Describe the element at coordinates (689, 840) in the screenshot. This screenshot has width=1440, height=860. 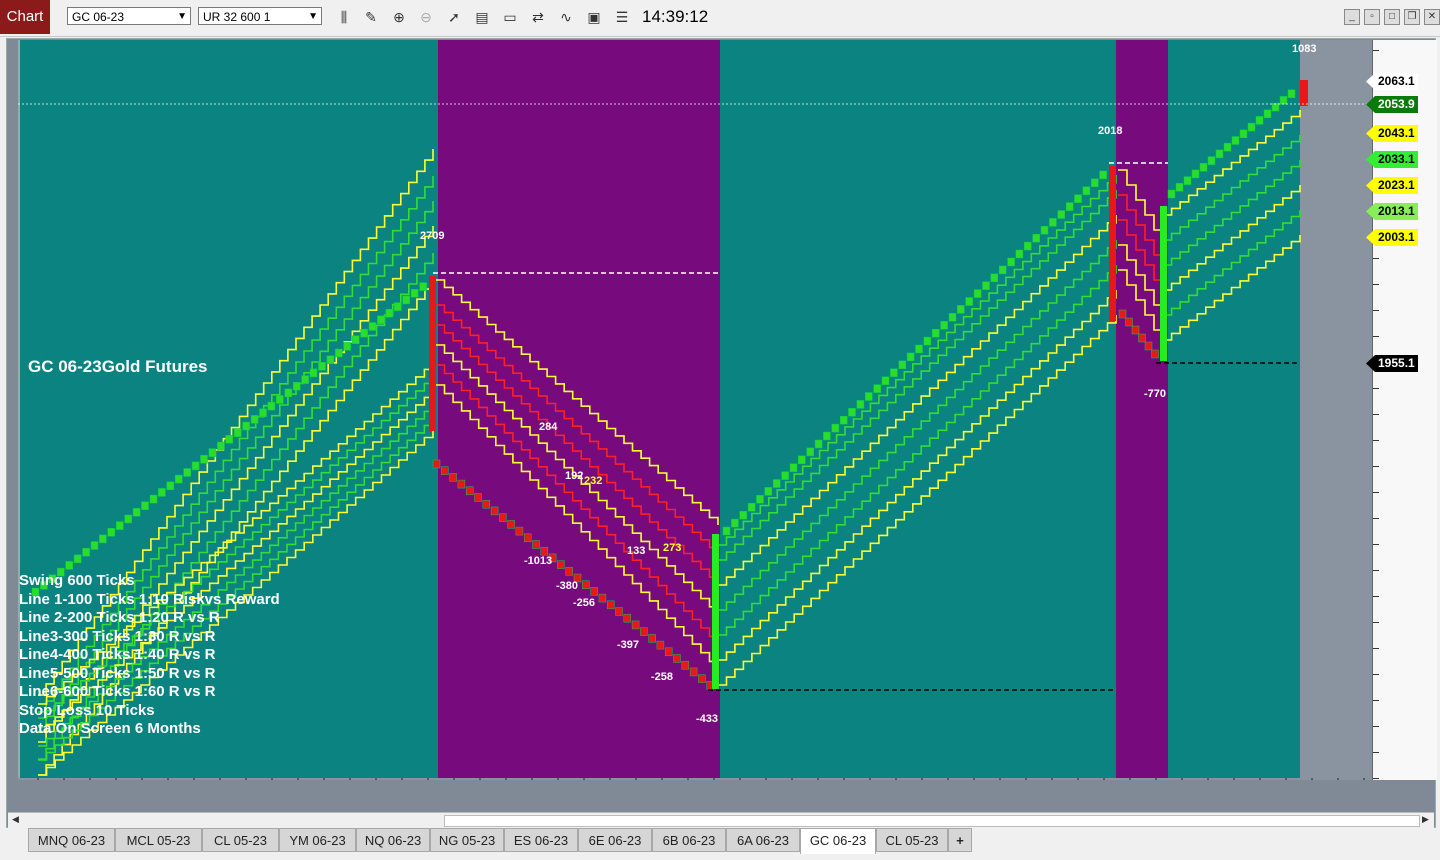
I see `instrument-tab: 6B 06-23` at that location.